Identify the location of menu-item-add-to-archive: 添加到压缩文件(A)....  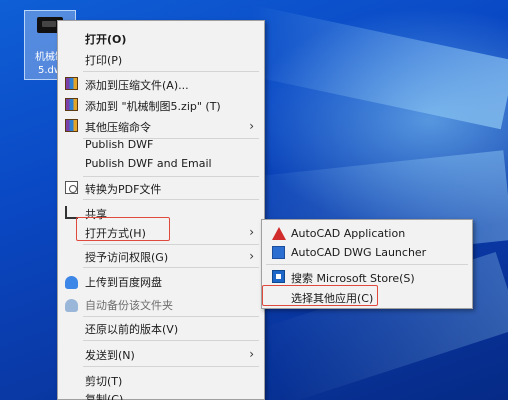
(161, 83).